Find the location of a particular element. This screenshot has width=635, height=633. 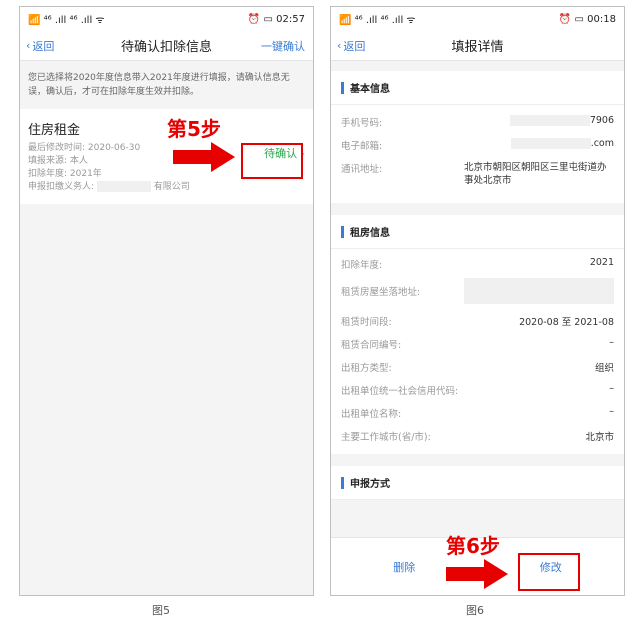

agent-label: 申报扣缴义务人: is located at coordinates (61, 187).